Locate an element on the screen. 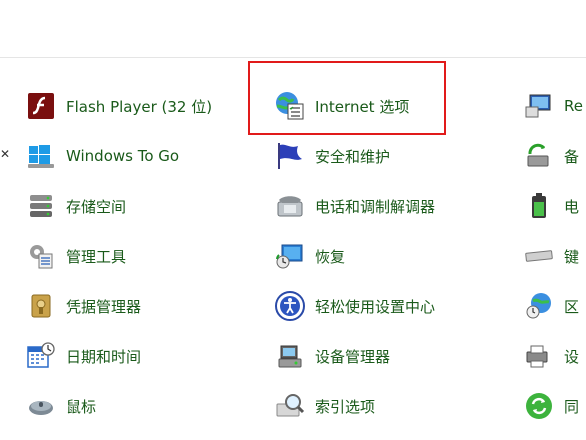 The height and width of the screenshot is (440, 586). highlight-box is located at coordinates (347, 98).